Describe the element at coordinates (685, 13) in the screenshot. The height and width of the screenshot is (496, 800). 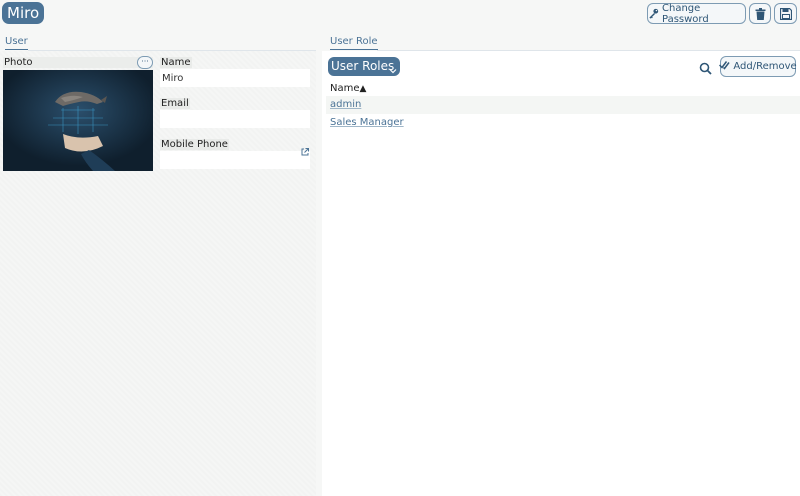
I see `change-password-label: Change Password` at that location.